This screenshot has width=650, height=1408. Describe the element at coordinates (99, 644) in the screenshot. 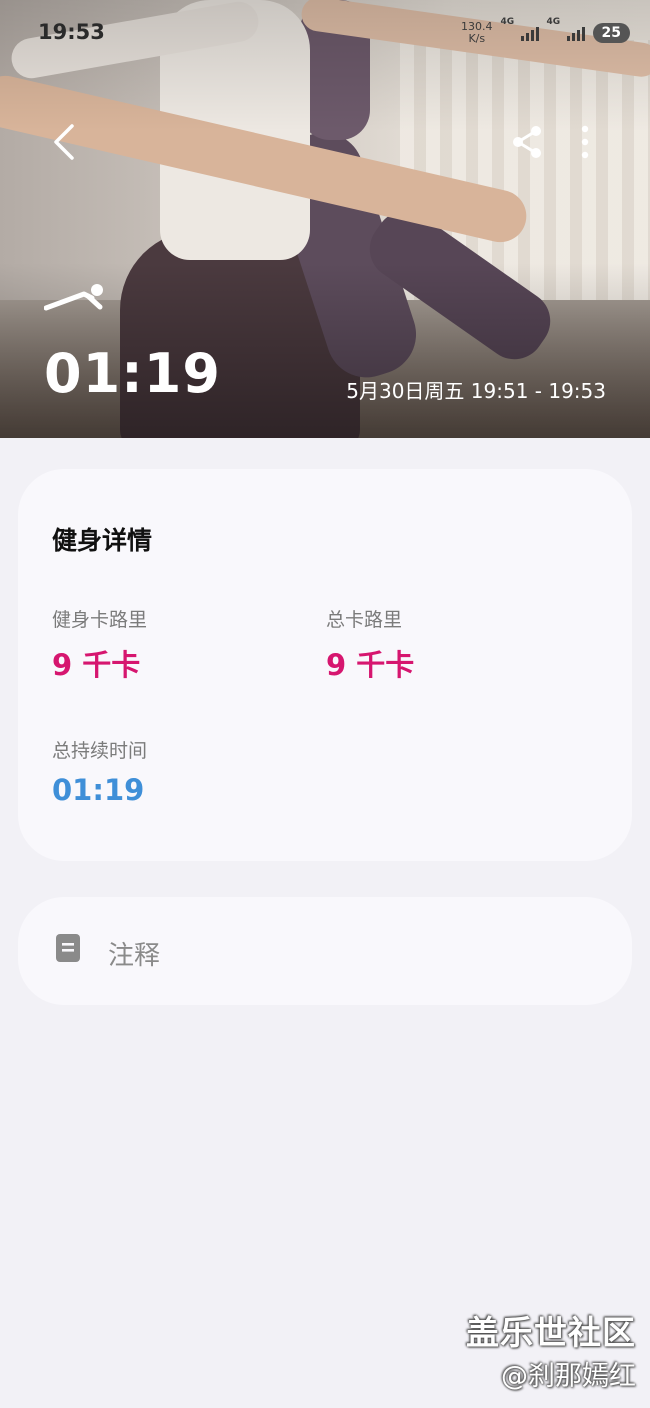

I see `metric-workout-calories: 健身卡路里 9 千卡` at that location.